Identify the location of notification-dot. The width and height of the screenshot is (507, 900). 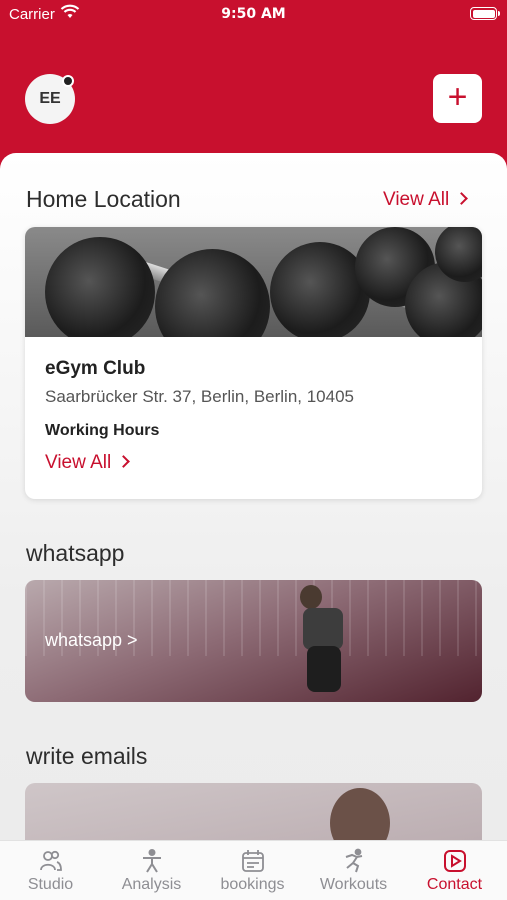
(68, 81).